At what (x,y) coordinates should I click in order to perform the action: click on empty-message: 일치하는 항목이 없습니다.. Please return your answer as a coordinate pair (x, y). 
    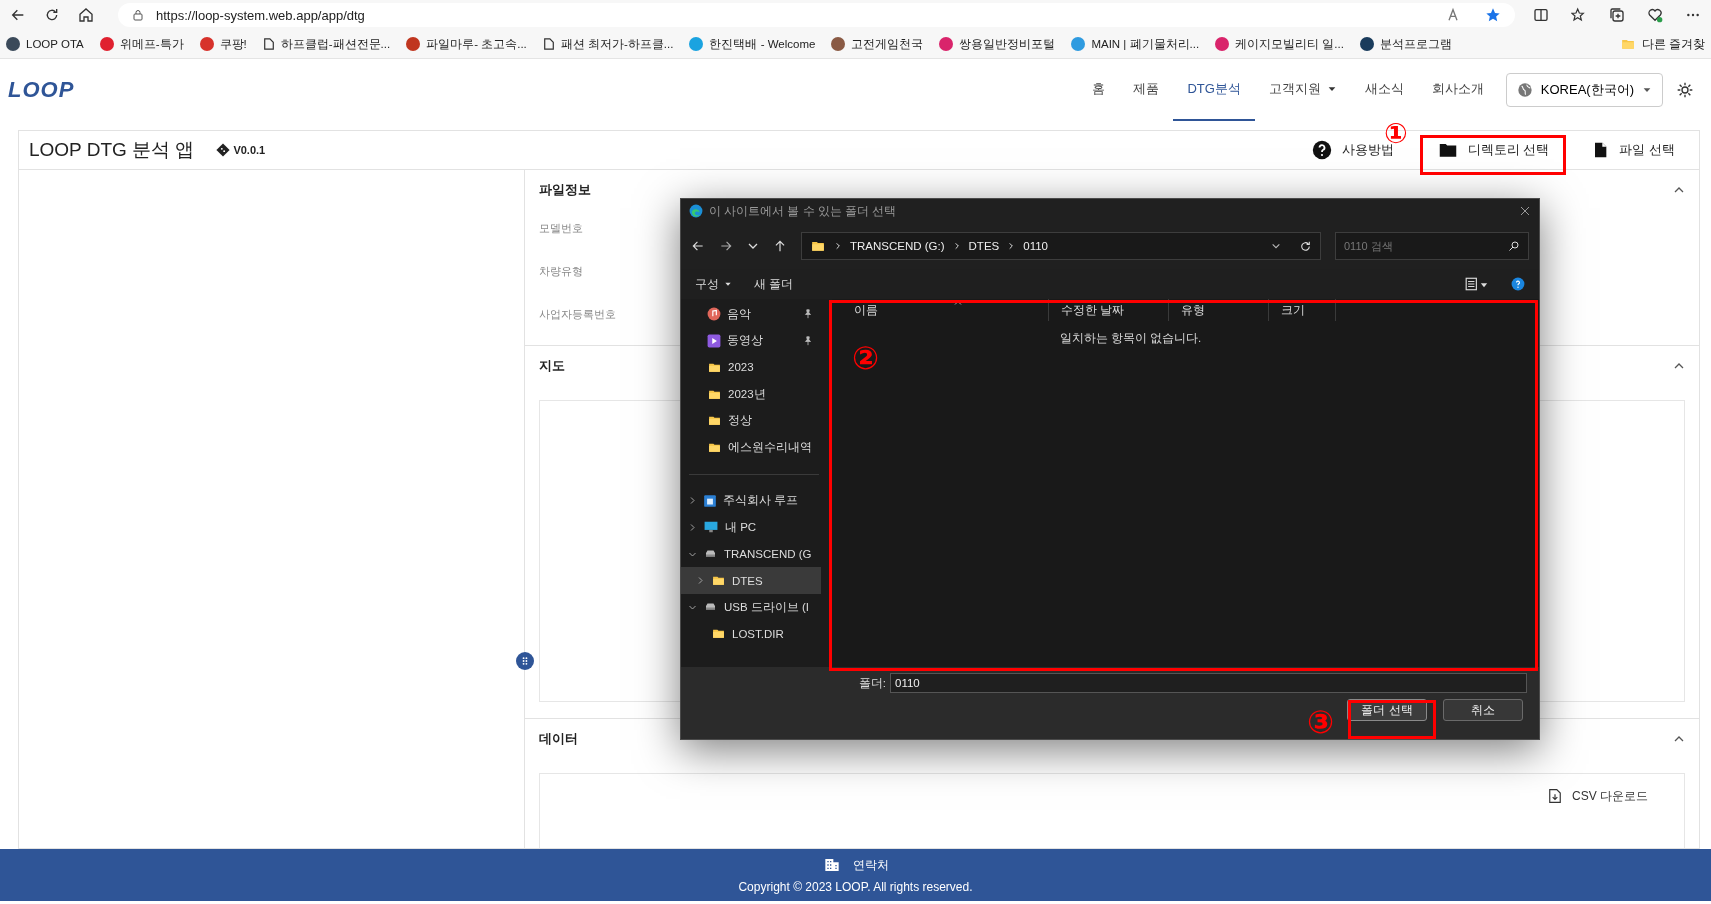
    Looking at the image, I should click on (1130, 338).